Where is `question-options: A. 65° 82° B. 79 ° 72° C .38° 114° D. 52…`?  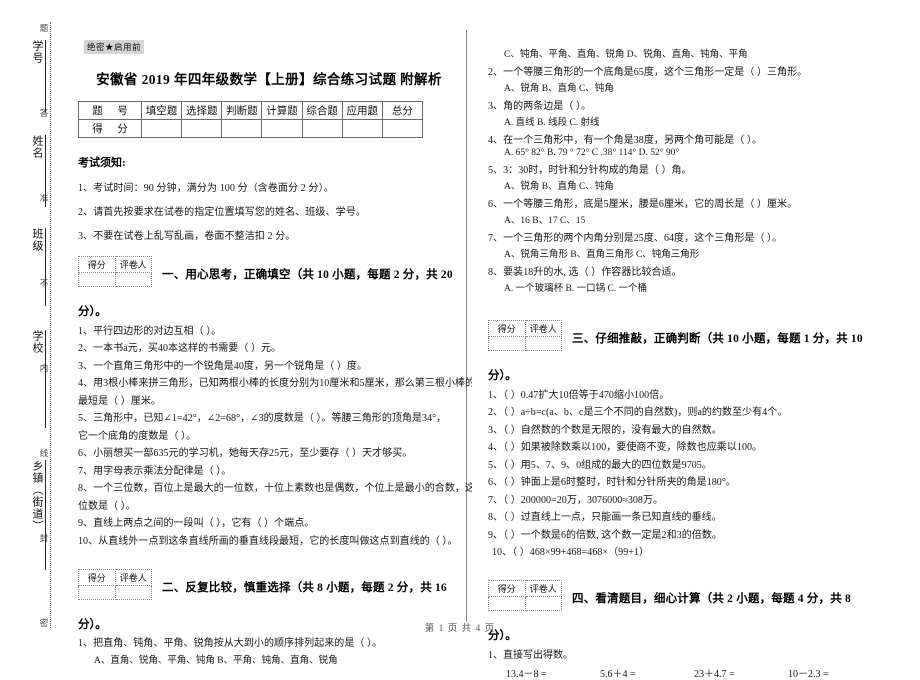 question-options: A. 65° 82° B. 79 ° 72° C .38° 114° D. 52… is located at coordinates (592, 153).